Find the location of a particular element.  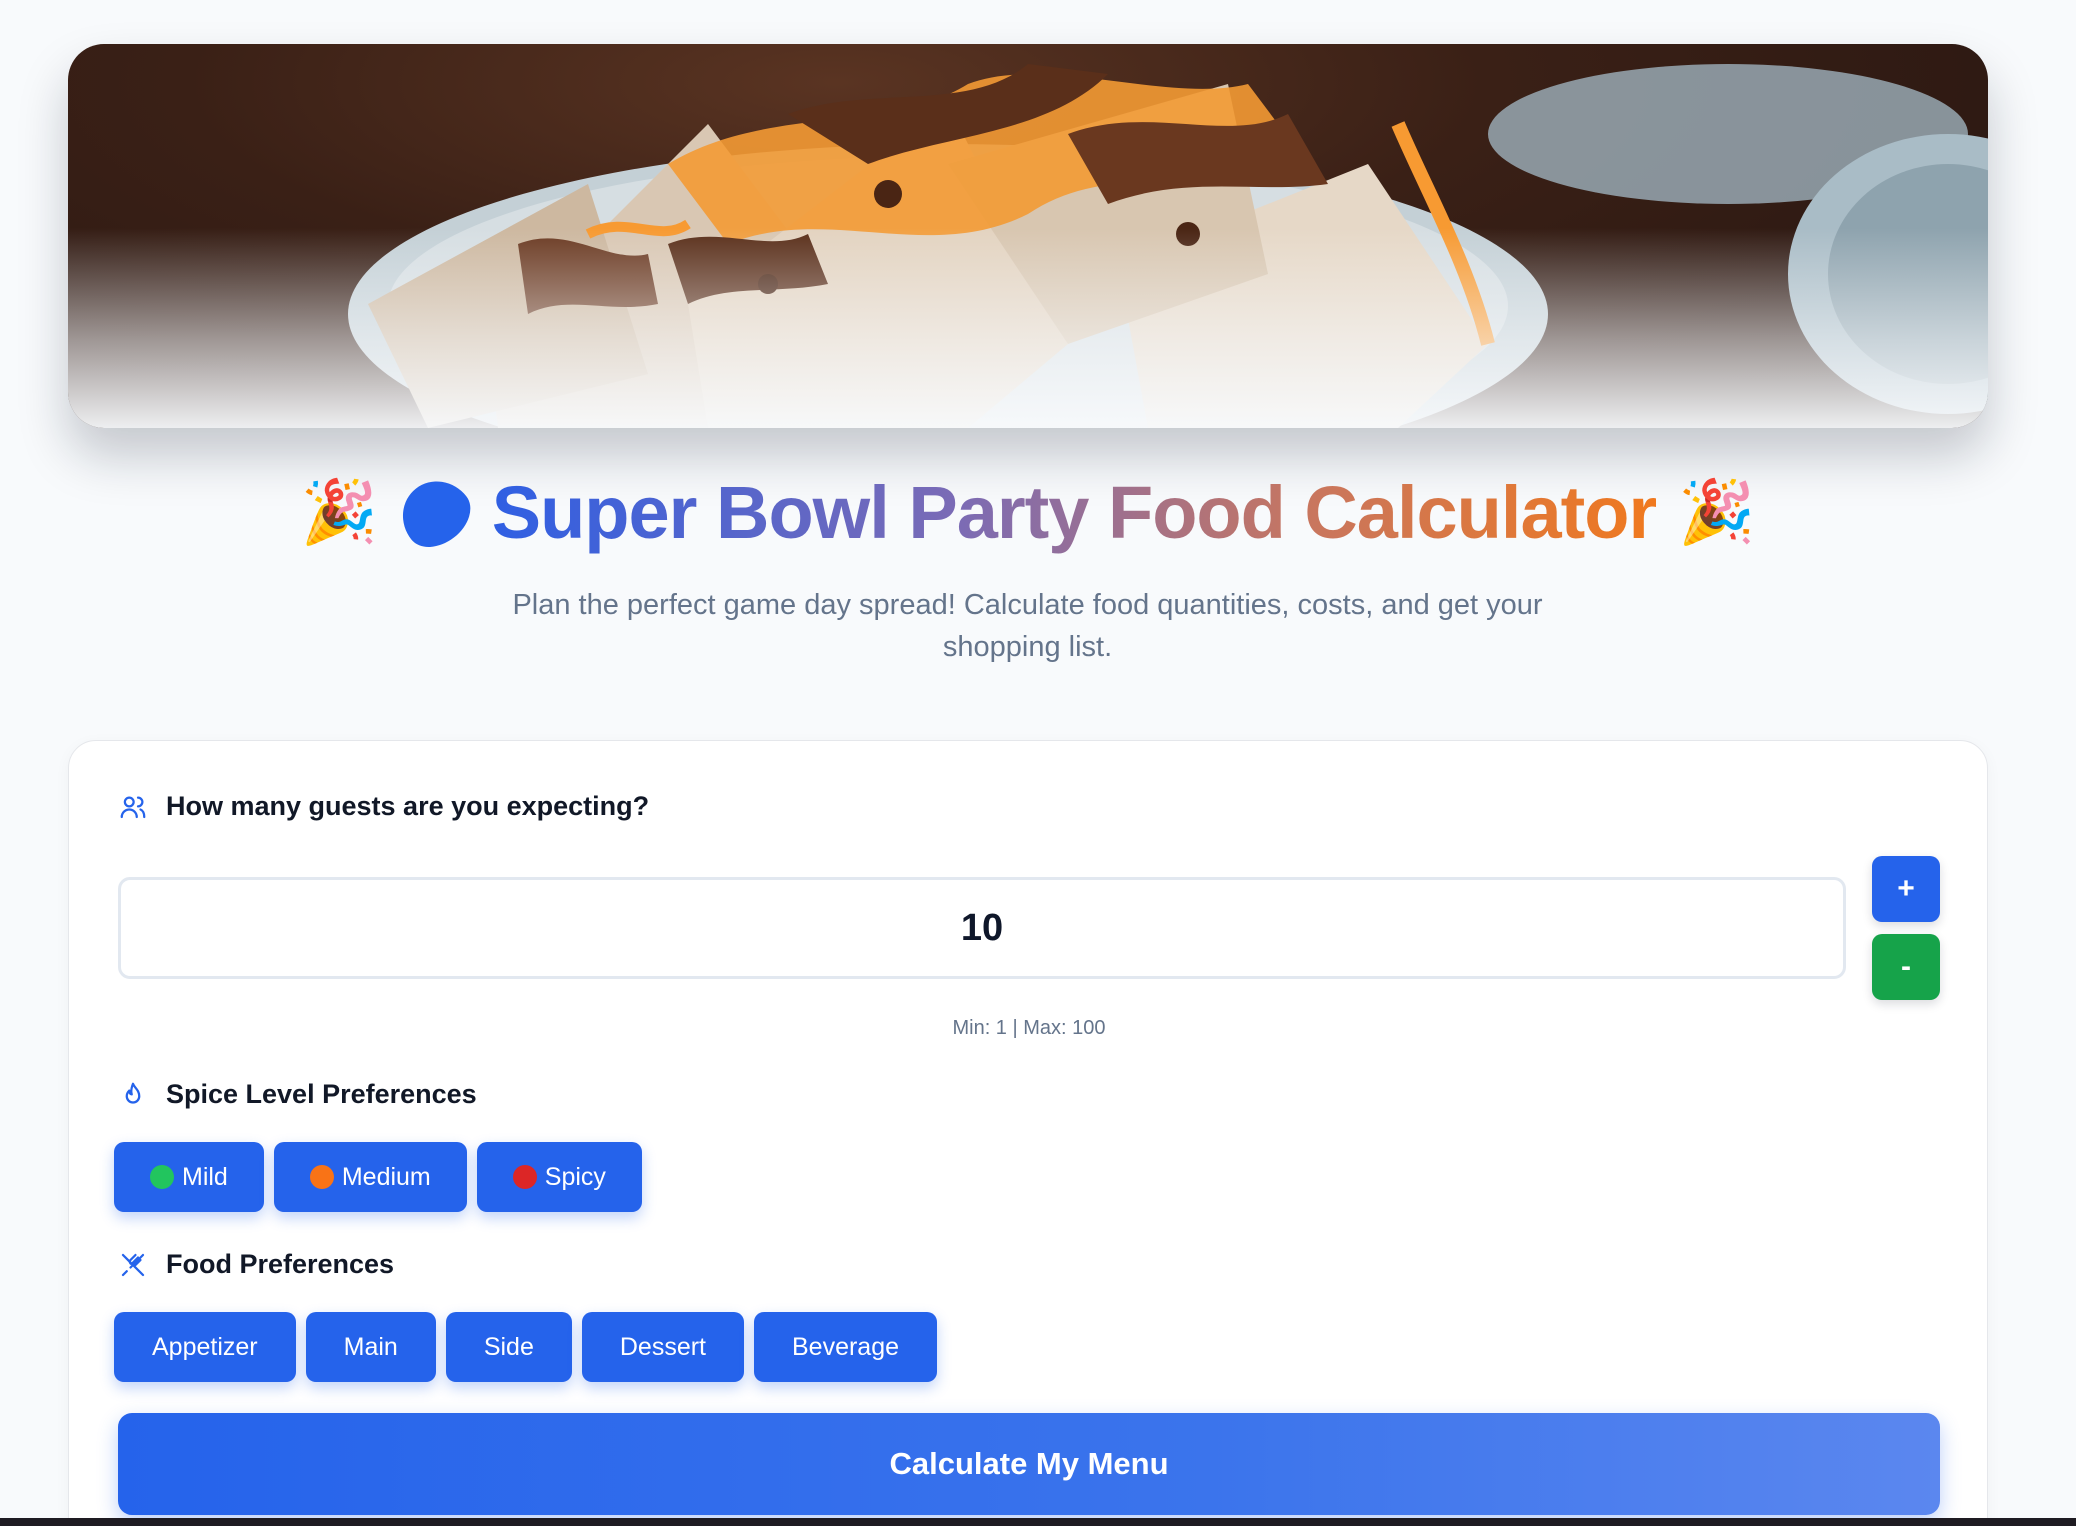

spice-label: Spice Level Preferences is located at coordinates (297, 1094).